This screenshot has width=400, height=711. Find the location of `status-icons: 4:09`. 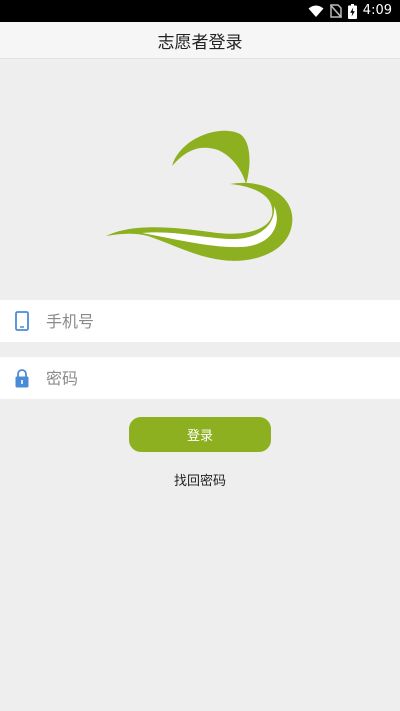

status-icons: 4:09 is located at coordinates (350, 11).